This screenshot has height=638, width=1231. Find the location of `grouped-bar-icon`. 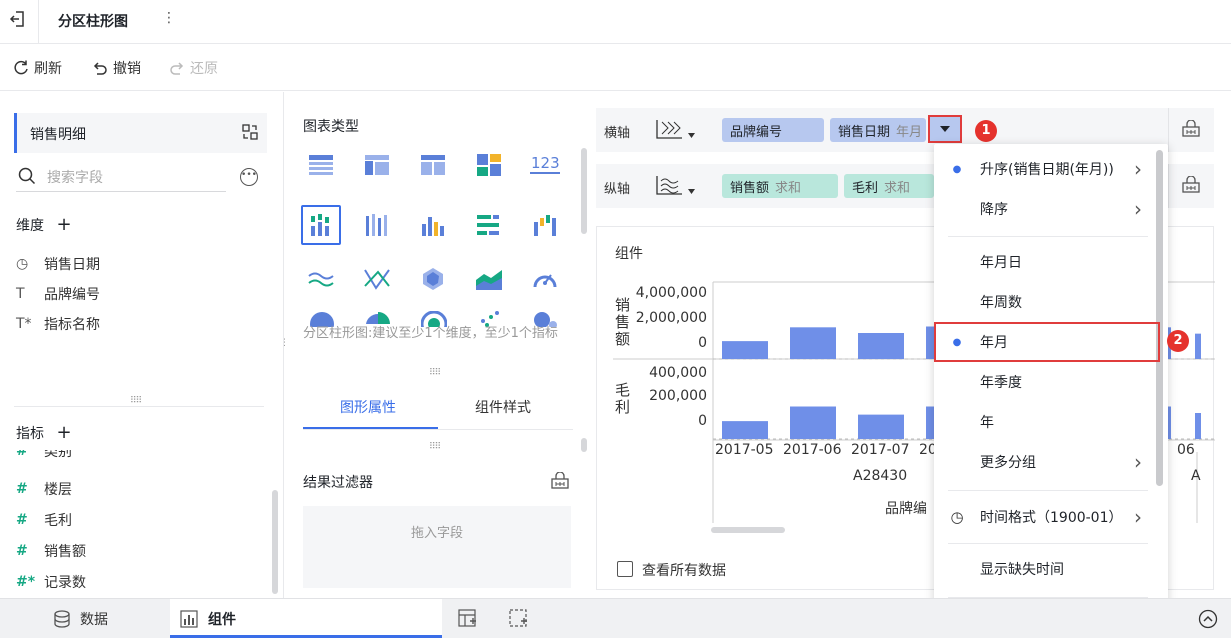

grouped-bar-icon is located at coordinates (433, 225).